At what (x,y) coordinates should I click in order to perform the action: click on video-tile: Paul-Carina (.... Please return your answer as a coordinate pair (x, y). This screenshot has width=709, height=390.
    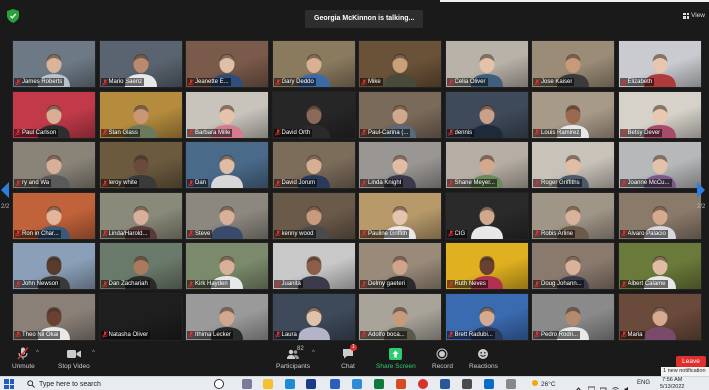
    Looking at the image, I should click on (400, 114).